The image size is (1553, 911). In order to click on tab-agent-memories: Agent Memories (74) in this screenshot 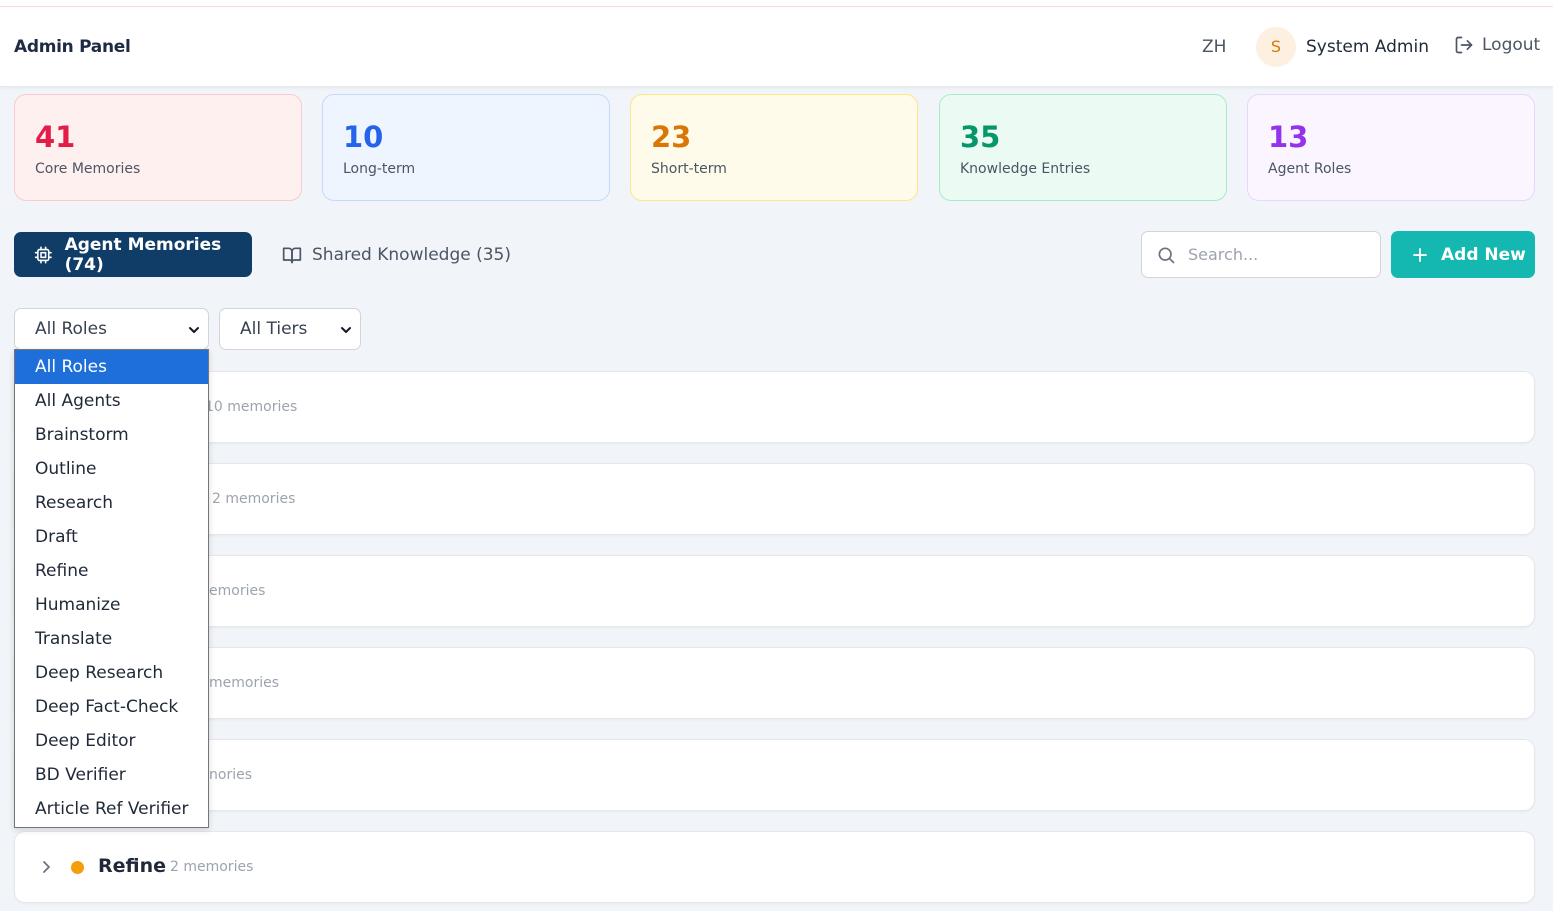, I will do `click(133, 254)`.